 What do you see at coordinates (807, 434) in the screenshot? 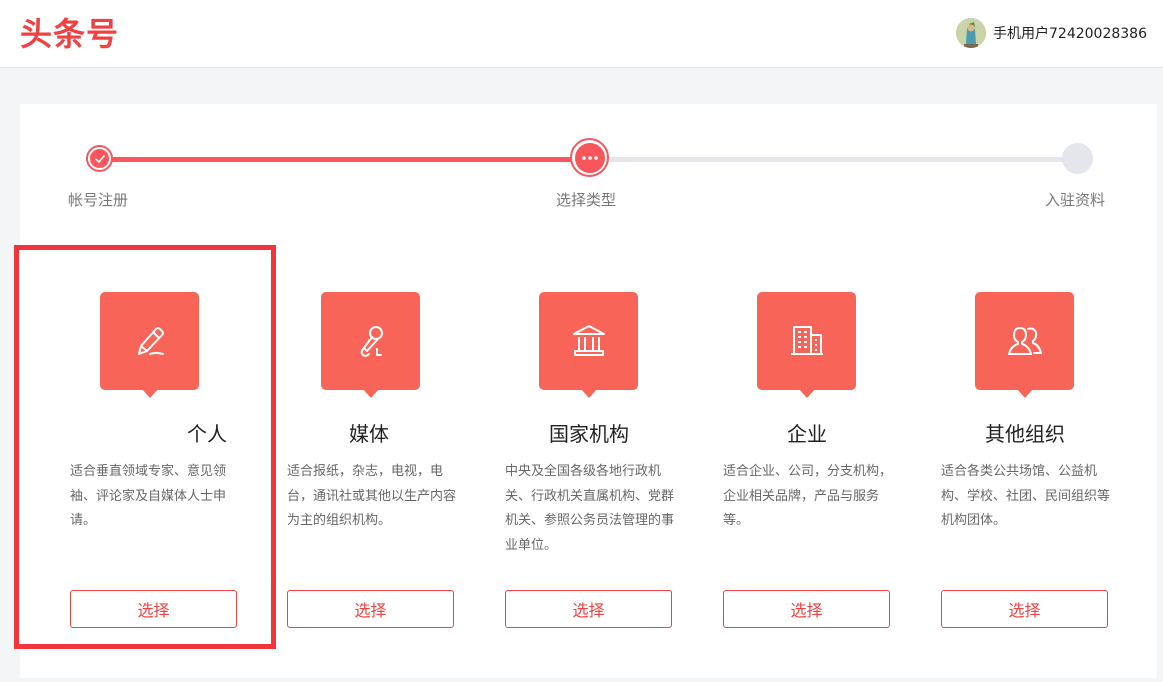
I see `type-title: 企业` at bounding box center [807, 434].